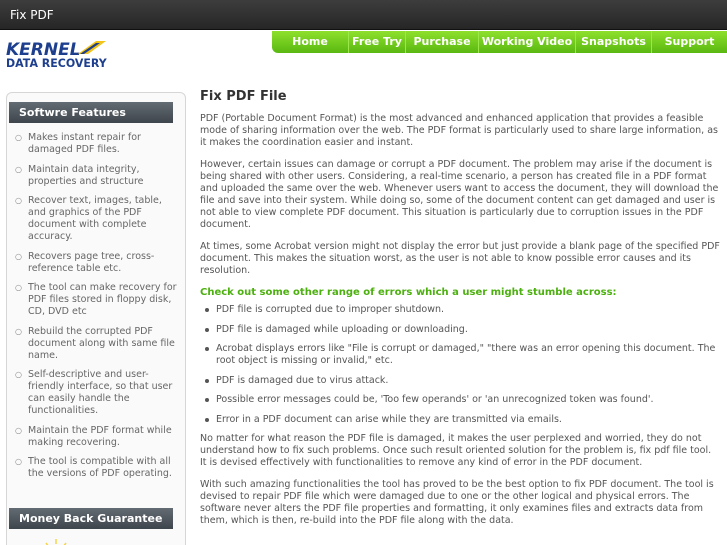 The image size is (727, 545). What do you see at coordinates (58, 55) in the screenshot?
I see `company-logo: KERNEL DATA RECOVERY` at bounding box center [58, 55].